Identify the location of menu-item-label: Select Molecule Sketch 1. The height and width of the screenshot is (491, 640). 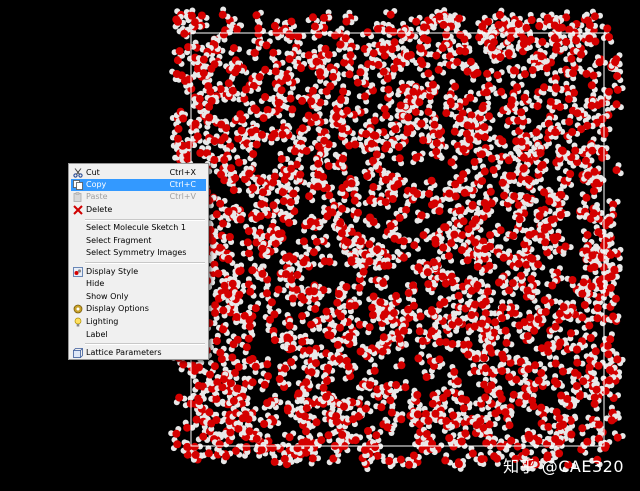
(136, 227).